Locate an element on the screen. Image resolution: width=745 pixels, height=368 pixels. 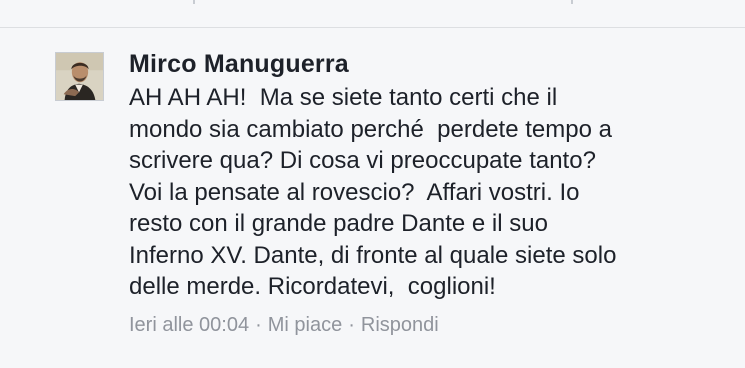
reply-link: Rispondi is located at coordinates (400, 325).